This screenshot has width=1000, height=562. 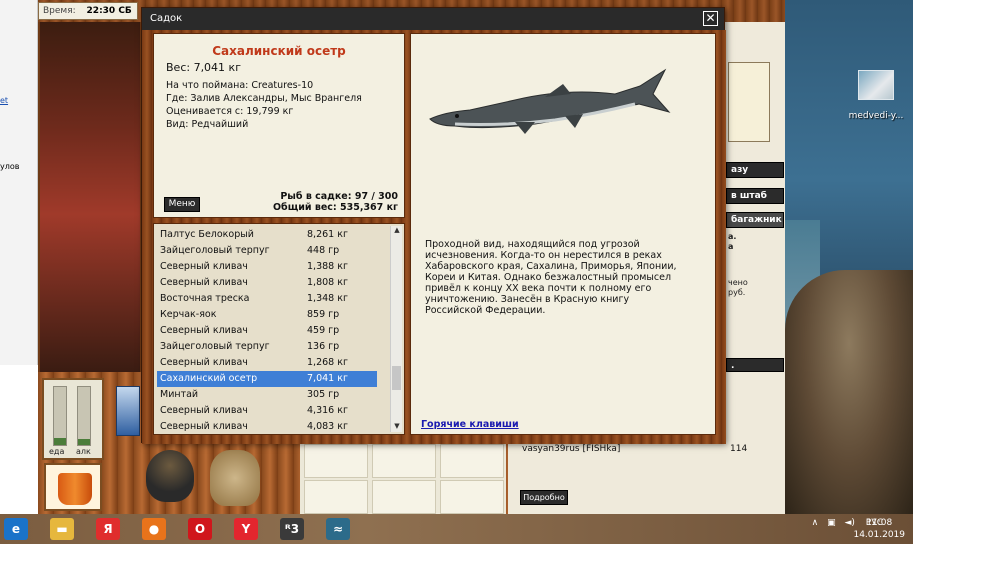 What do you see at coordinates (240, 85) in the screenshot?
I see `fish-caught-on: На что поймана: Creatures-10` at bounding box center [240, 85].